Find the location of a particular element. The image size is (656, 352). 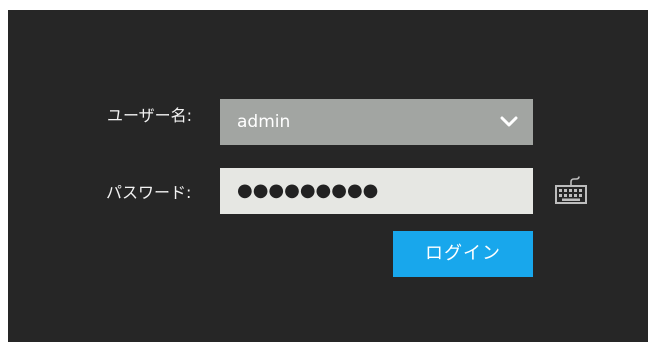

username-select: admin is located at coordinates (376, 122).